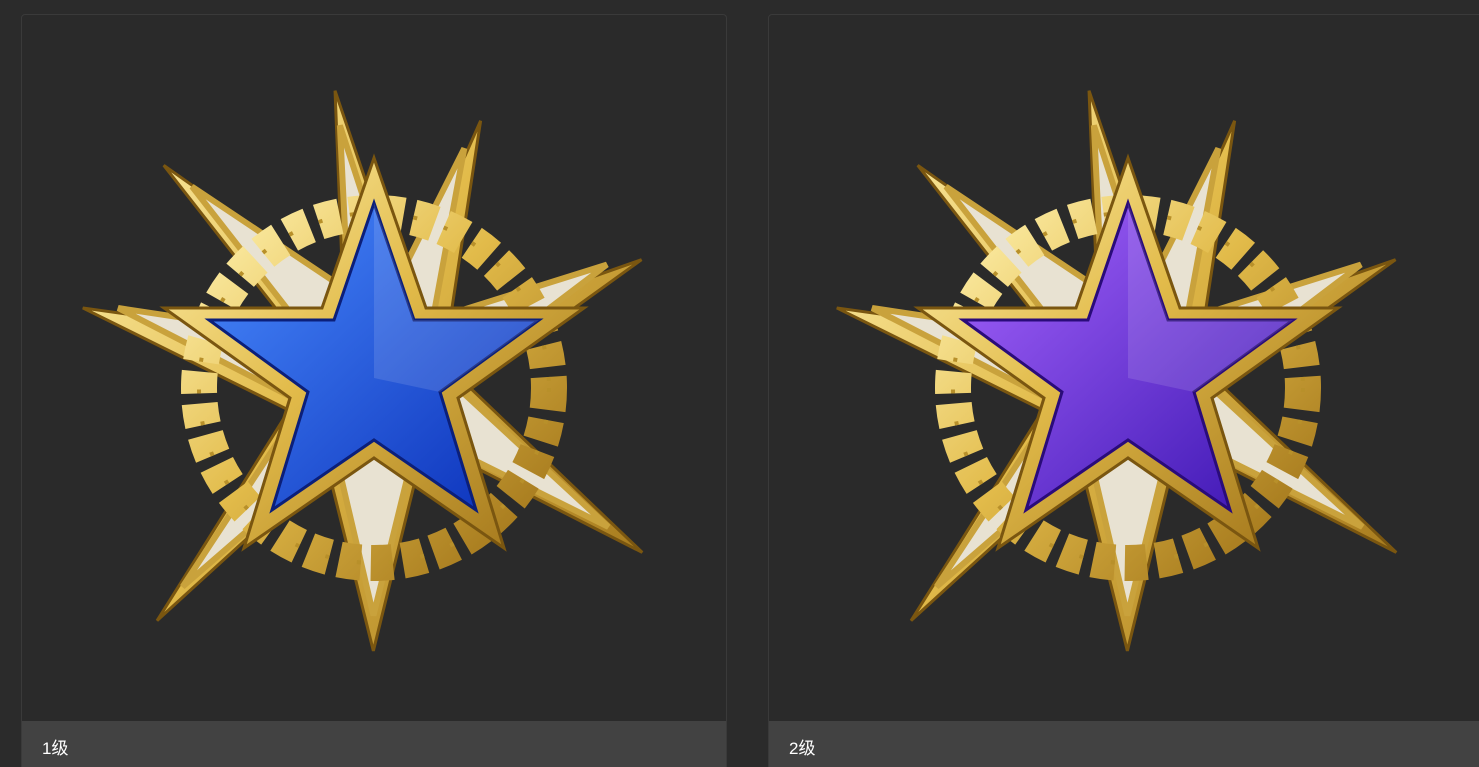 Image resolution: width=1479 pixels, height=767 pixels. What do you see at coordinates (1124, 744) in the screenshot?
I see `medal-level-label: 2级` at bounding box center [1124, 744].